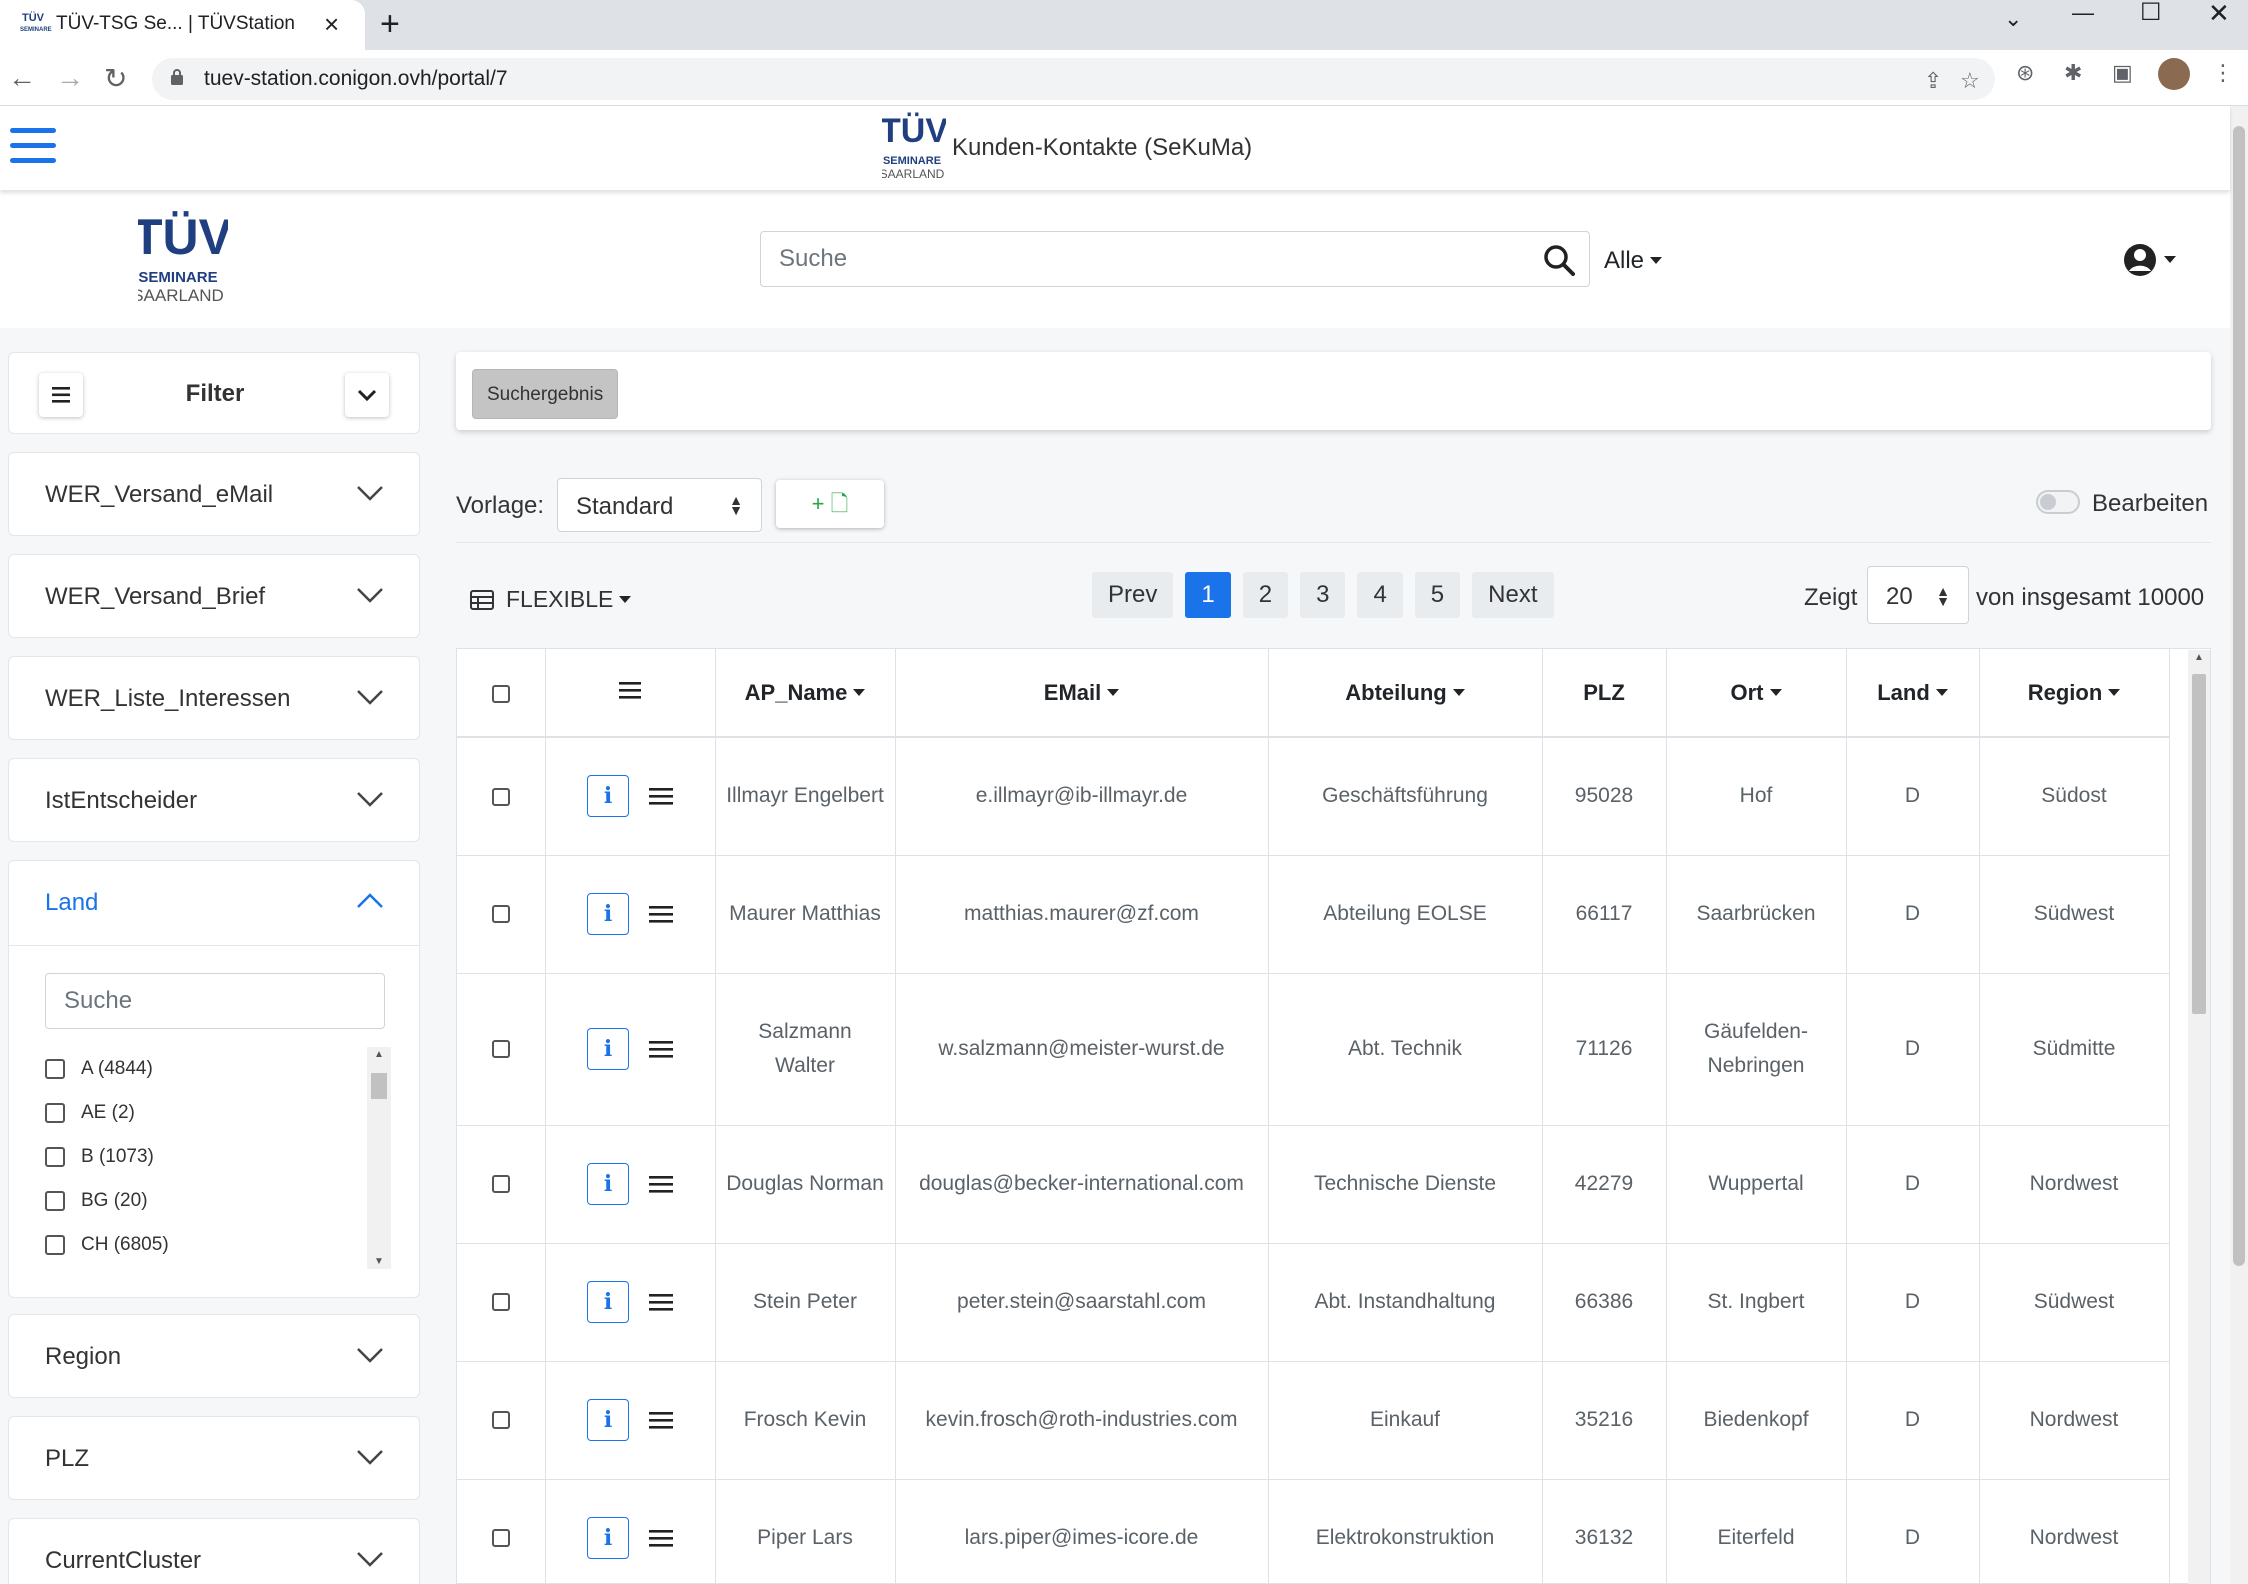 The height and width of the screenshot is (1584, 2248). What do you see at coordinates (1933, 81) in the screenshot?
I see `share-icon: ⇪` at bounding box center [1933, 81].